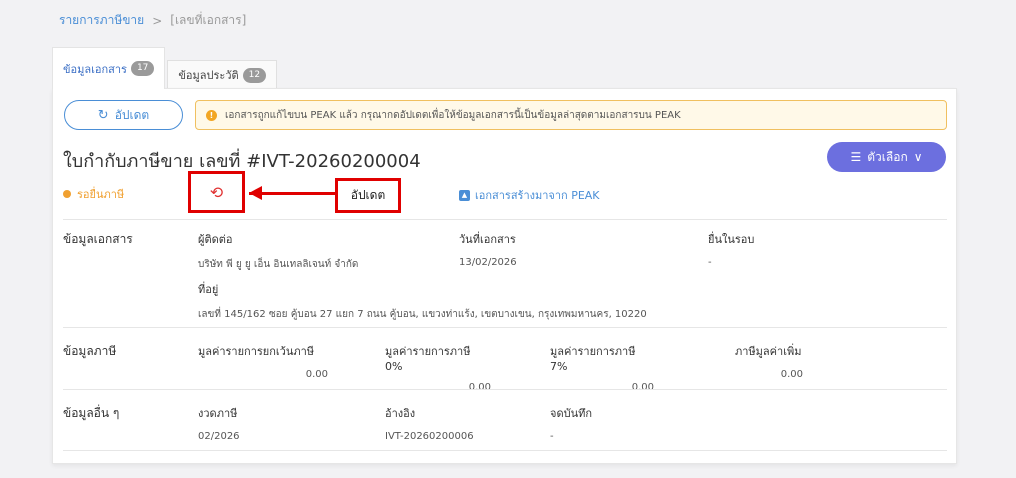 The width and height of the screenshot is (1016, 478). I want to click on section-label: ข้อมูลภาษี, so click(90, 351).